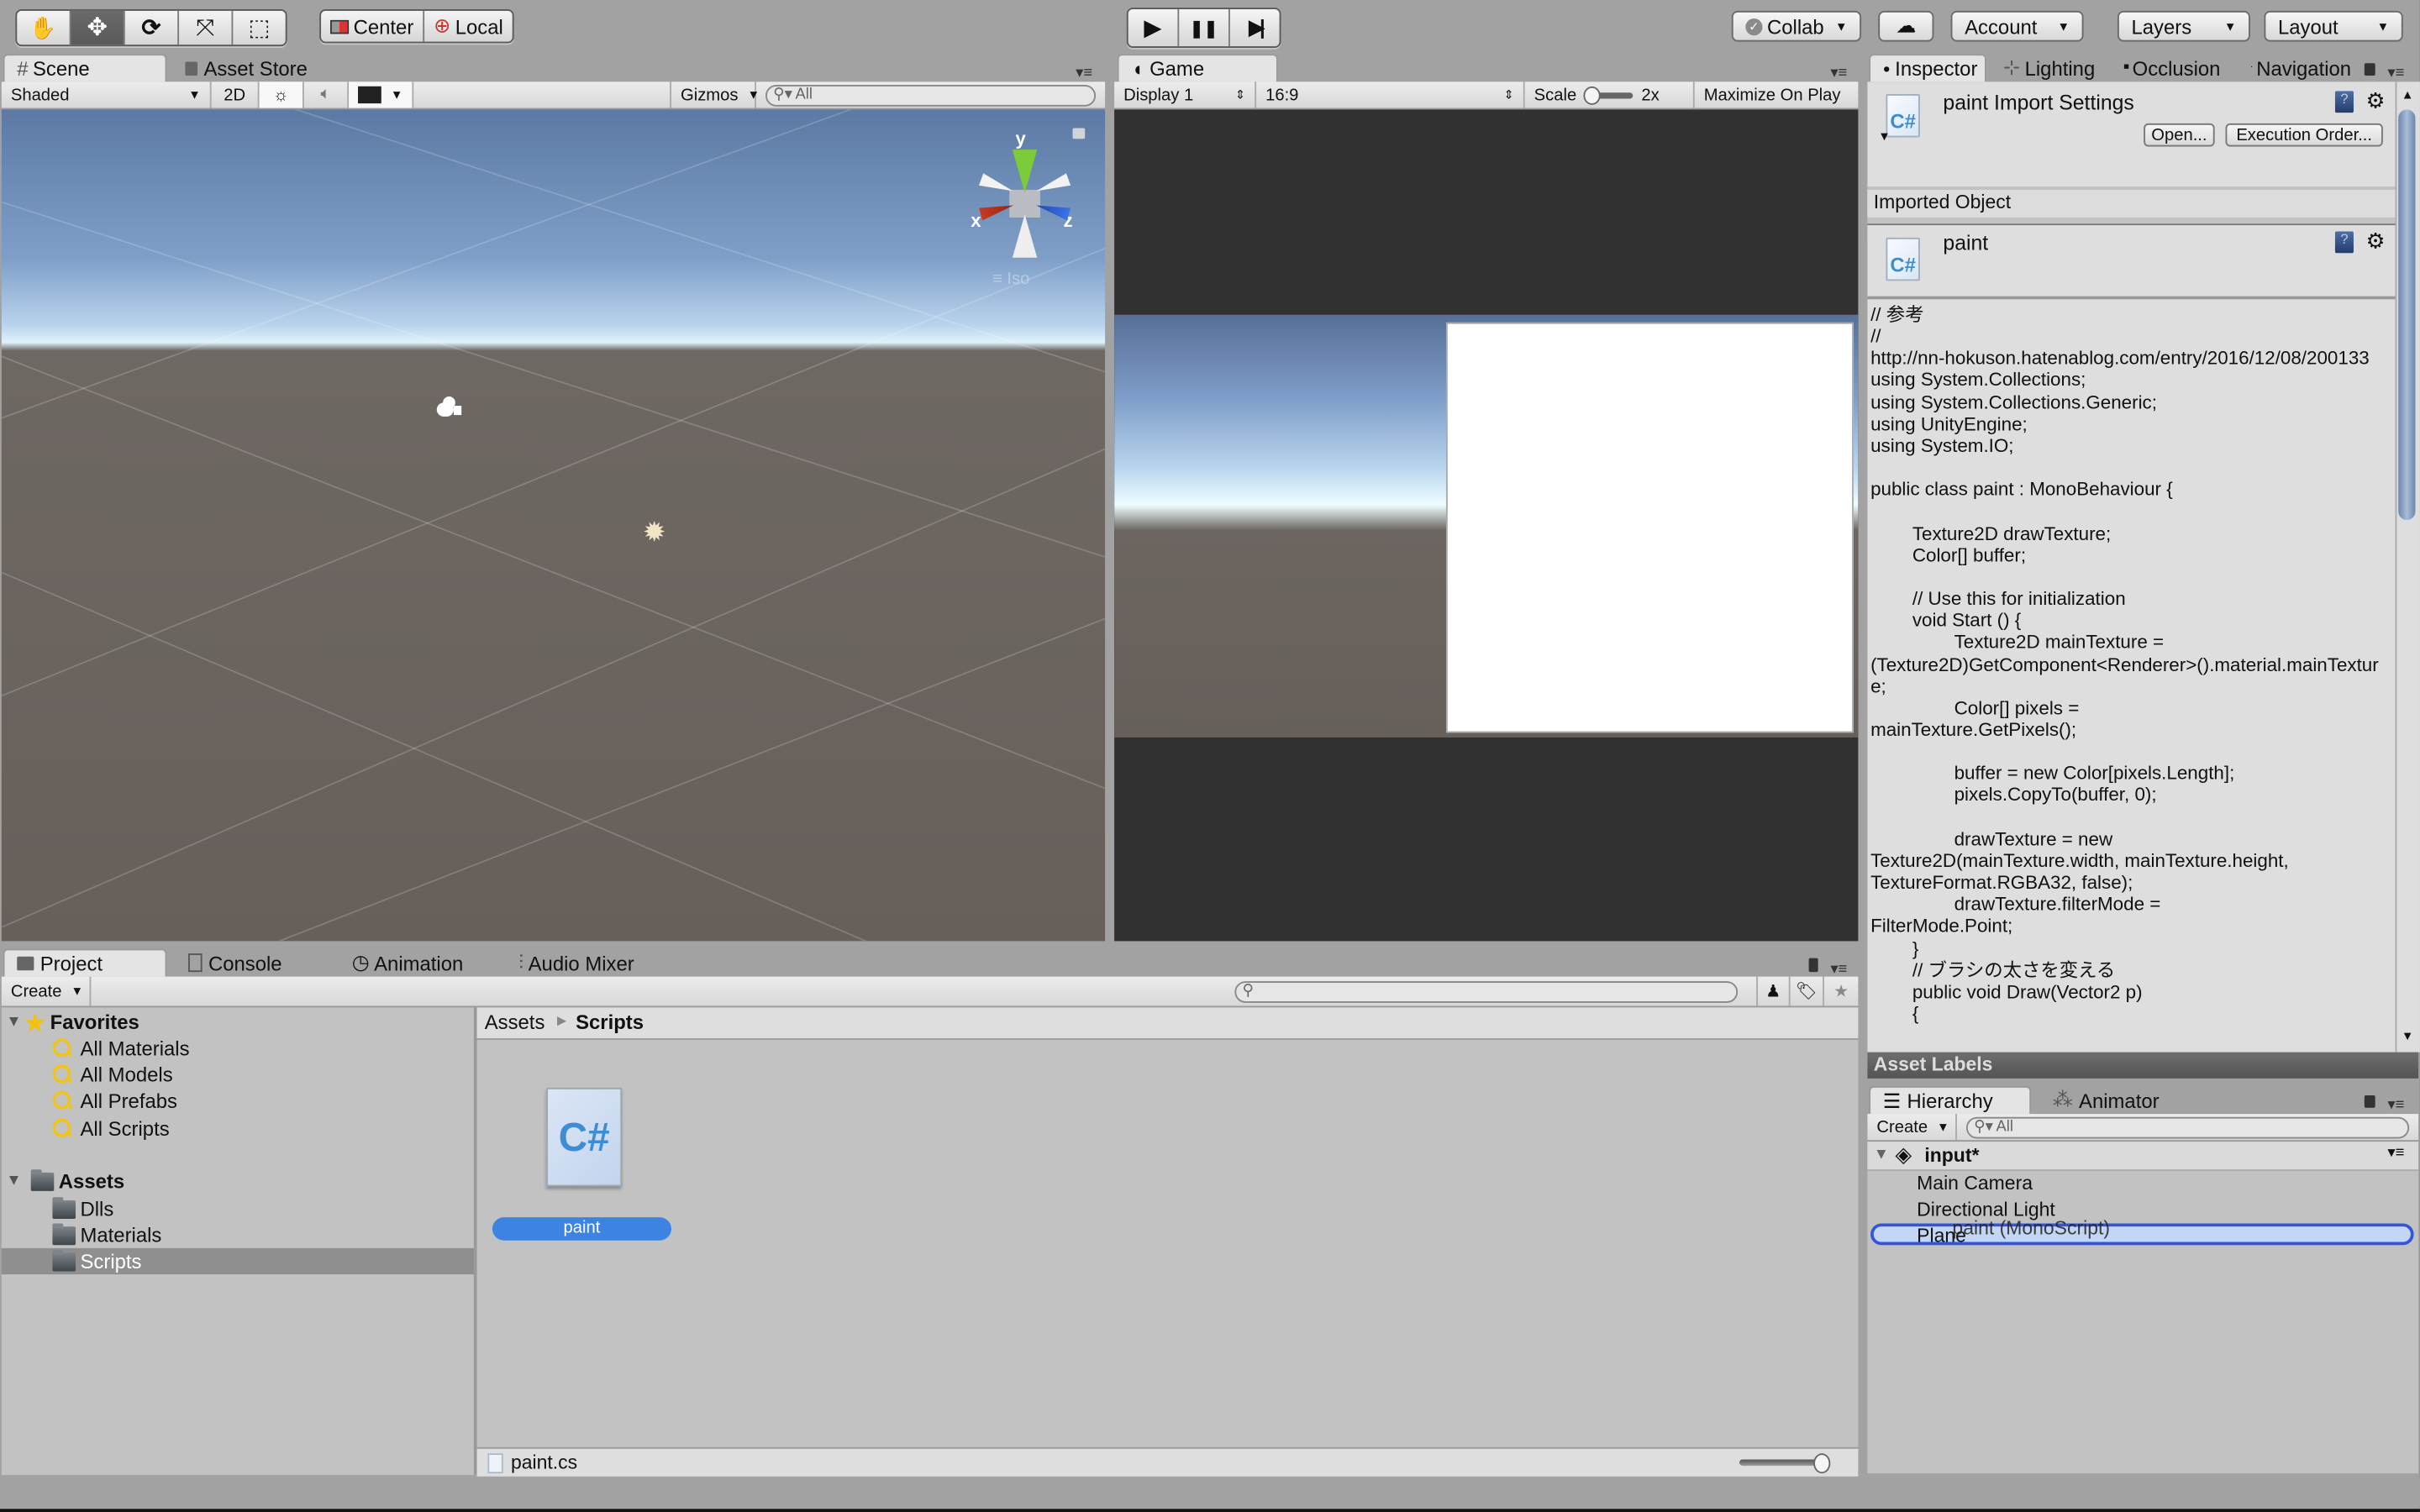  I want to click on icon-size-slider-thumb, so click(1822, 1463).